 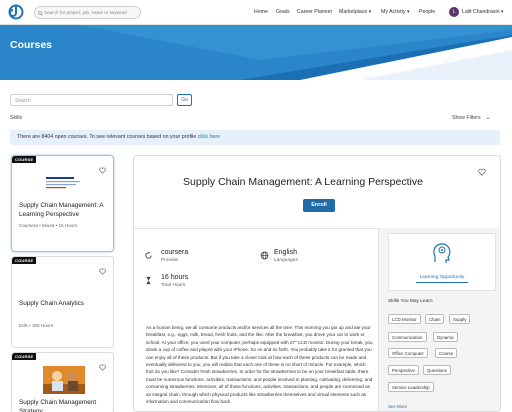 What do you see at coordinates (446, 337) in the screenshot?
I see `skill-chip: Dynamic` at bounding box center [446, 337].